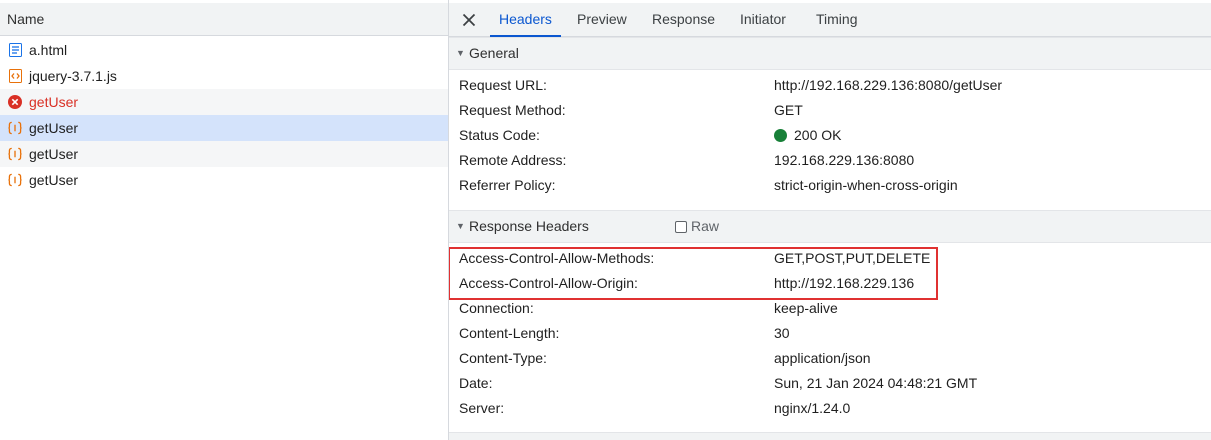  Describe the element at coordinates (788, 110) in the screenshot. I see `header-value: GET` at that location.